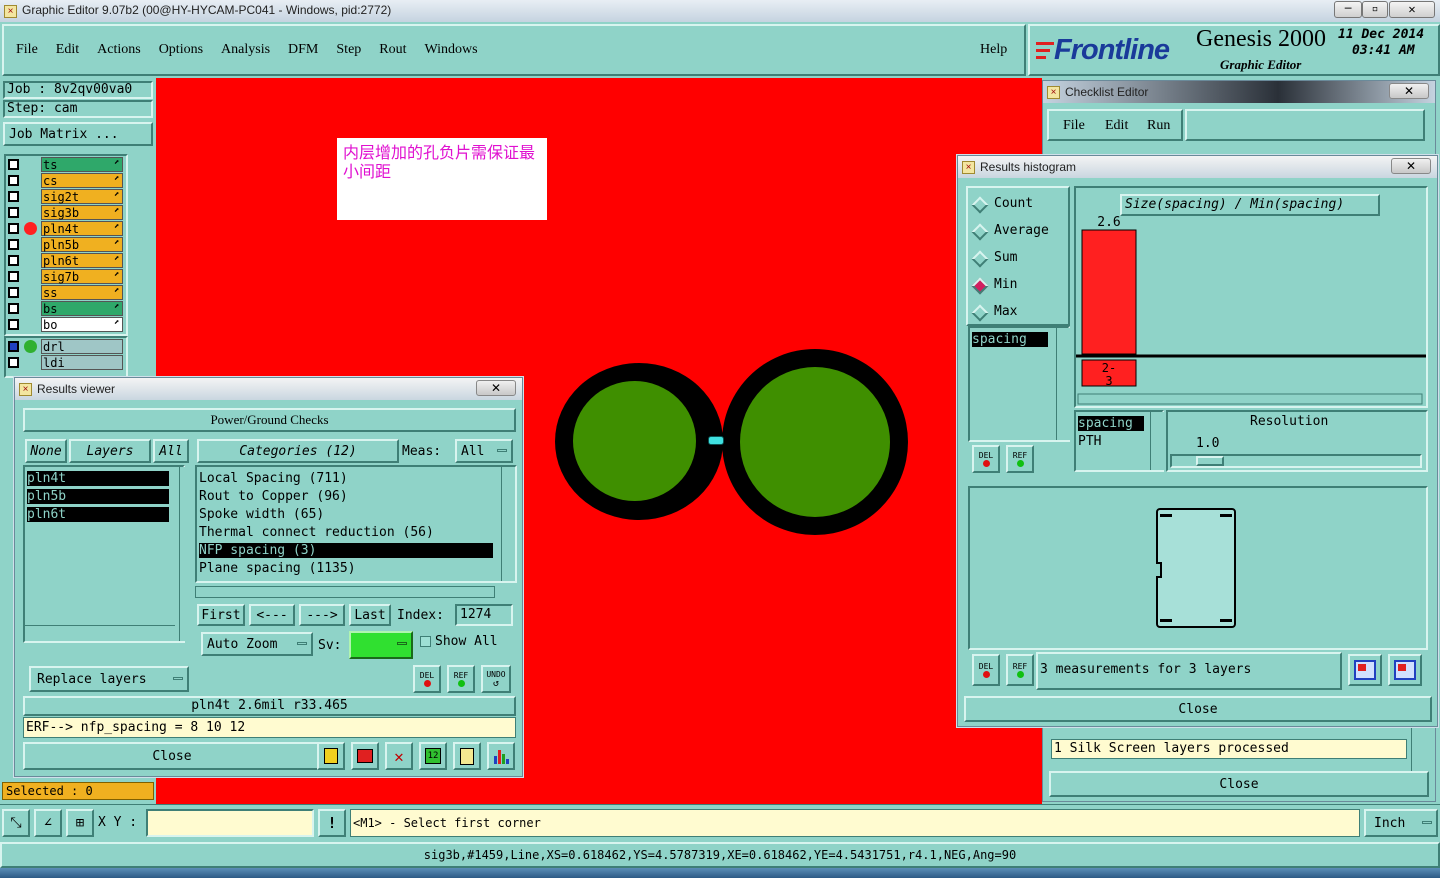 This screenshot has width=1440, height=878. What do you see at coordinates (370, 615) in the screenshot?
I see `last-button: Last` at bounding box center [370, 615].